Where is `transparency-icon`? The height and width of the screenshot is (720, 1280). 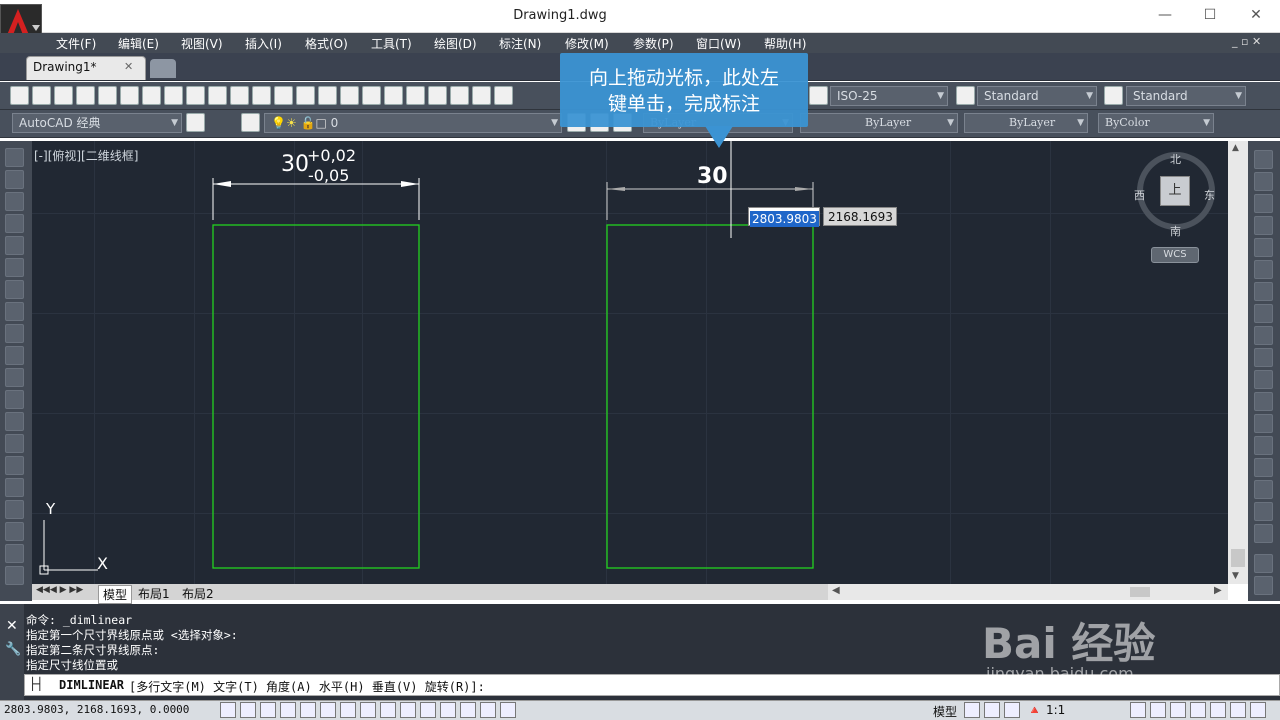
transparency-icon is located at coordinates (448, 710).